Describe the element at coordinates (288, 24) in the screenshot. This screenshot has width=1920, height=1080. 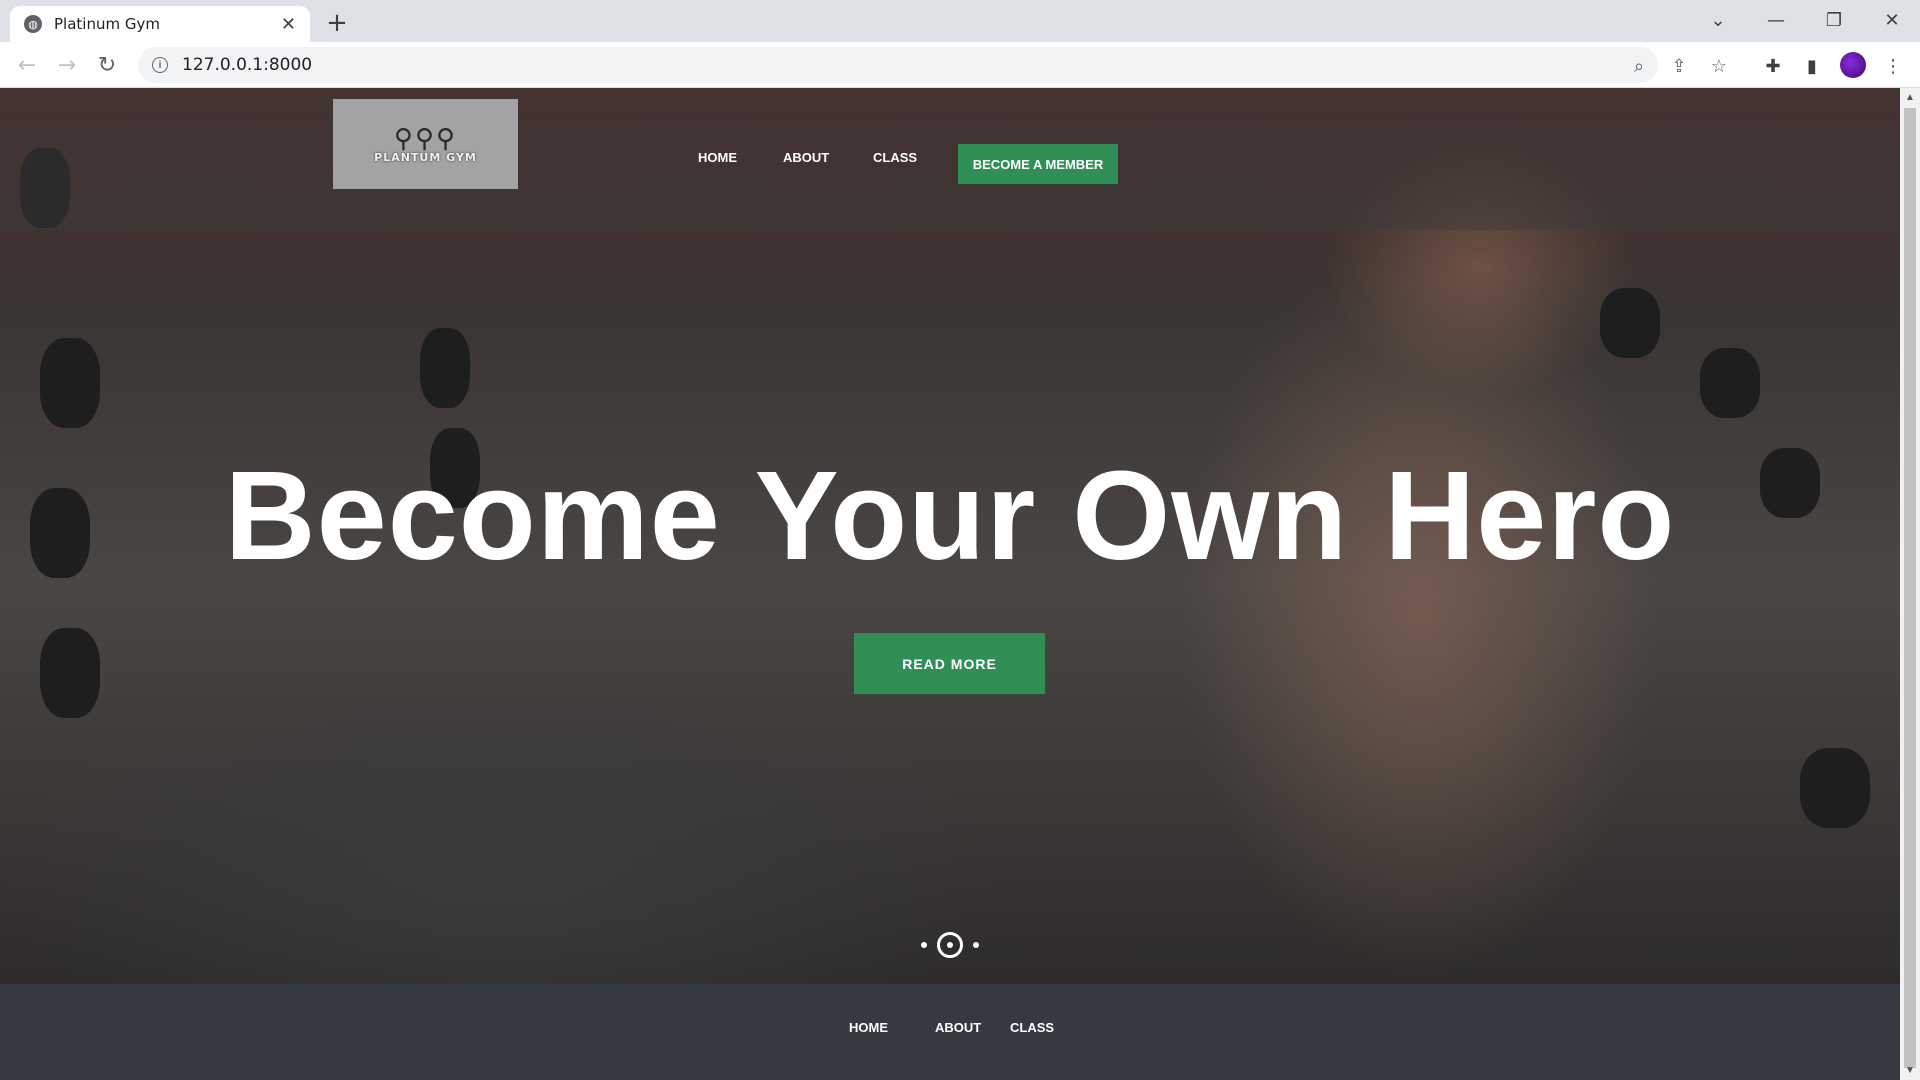
I see `close-tab-icon: ✕` at that location.